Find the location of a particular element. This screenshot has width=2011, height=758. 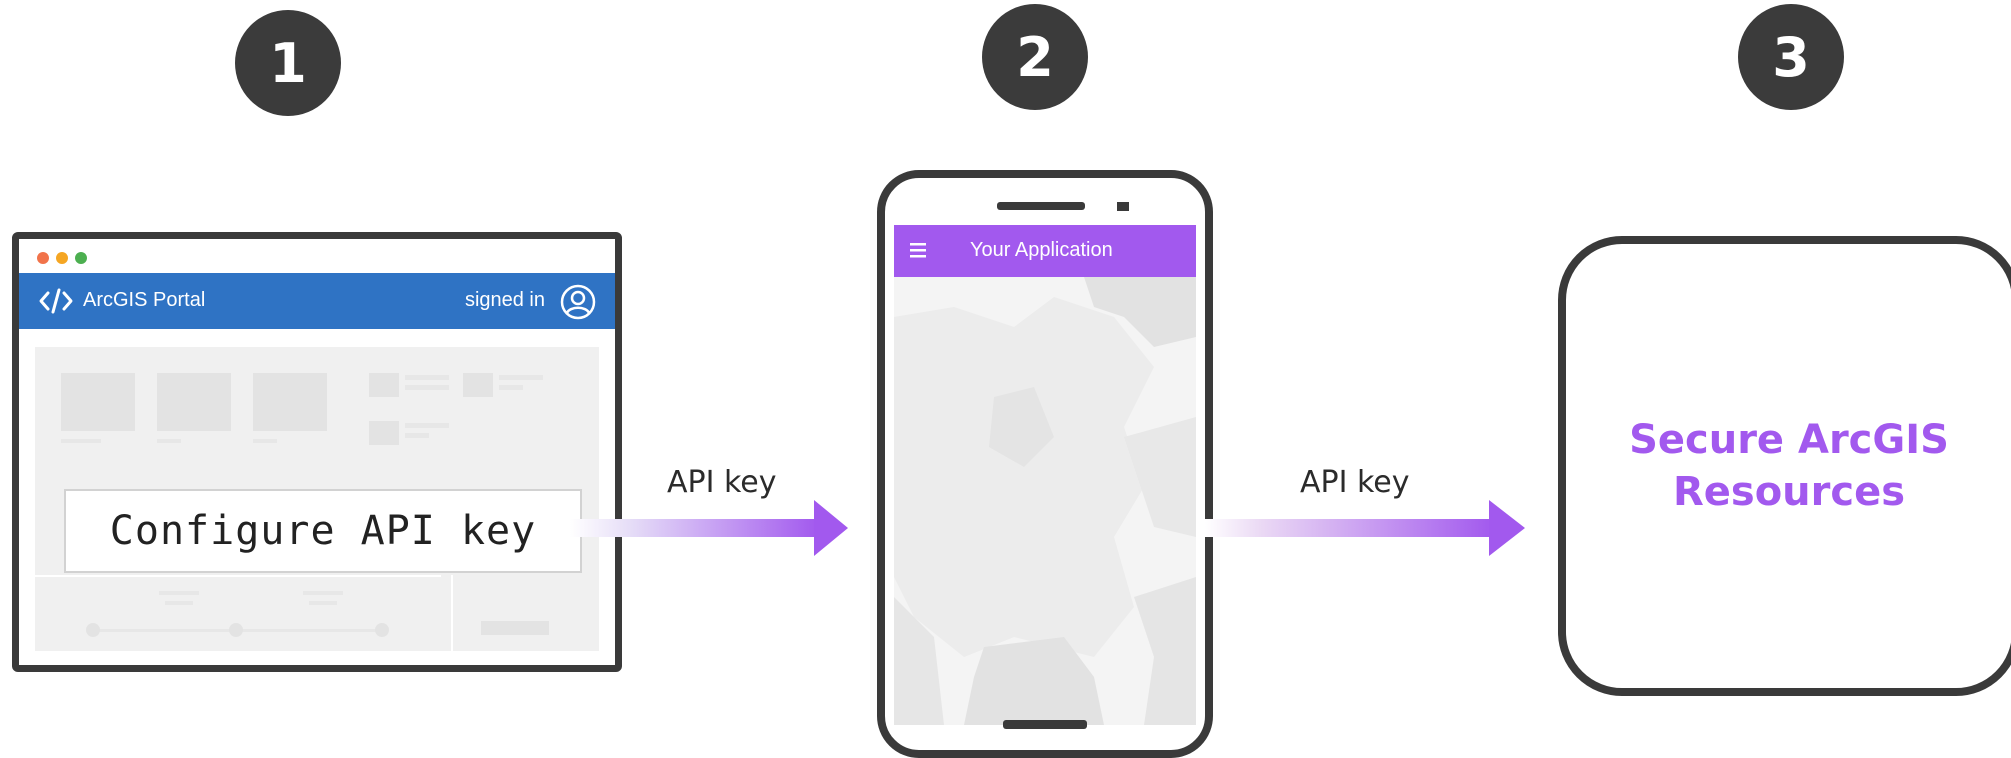

secure-resources-label: Secure ArcGIS Resources is located at coordinates (1789, 466).